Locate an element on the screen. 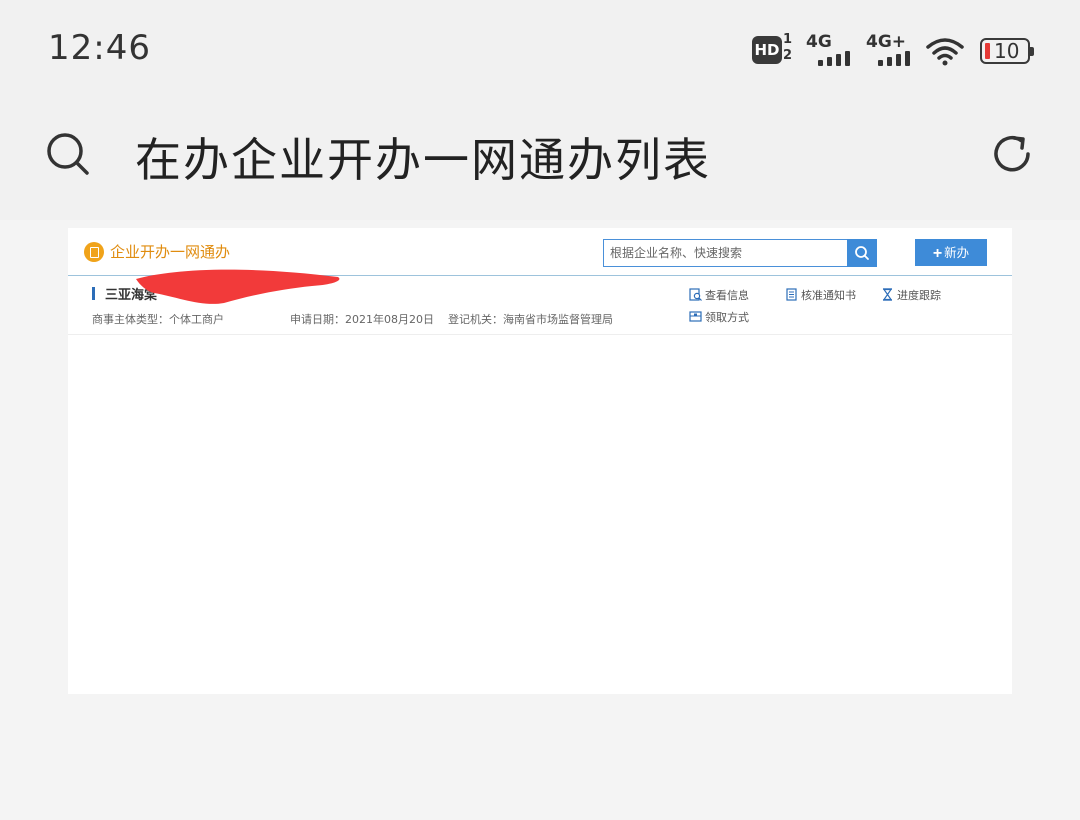 Image resolution: width=1080 pixels, height=820 pixels. search-icon is located at coordinates (68, 154).